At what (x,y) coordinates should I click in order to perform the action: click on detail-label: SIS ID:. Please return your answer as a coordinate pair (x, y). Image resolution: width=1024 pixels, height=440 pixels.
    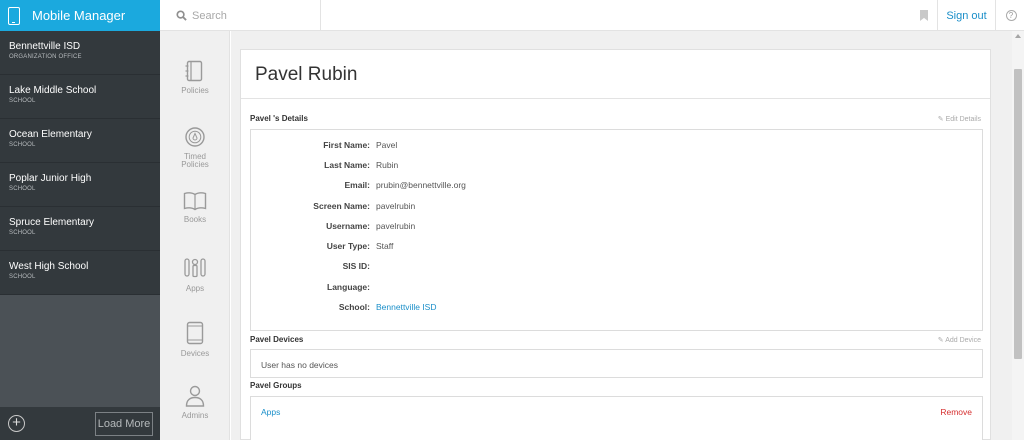
    Looking at the image, I should click on (356, 266).